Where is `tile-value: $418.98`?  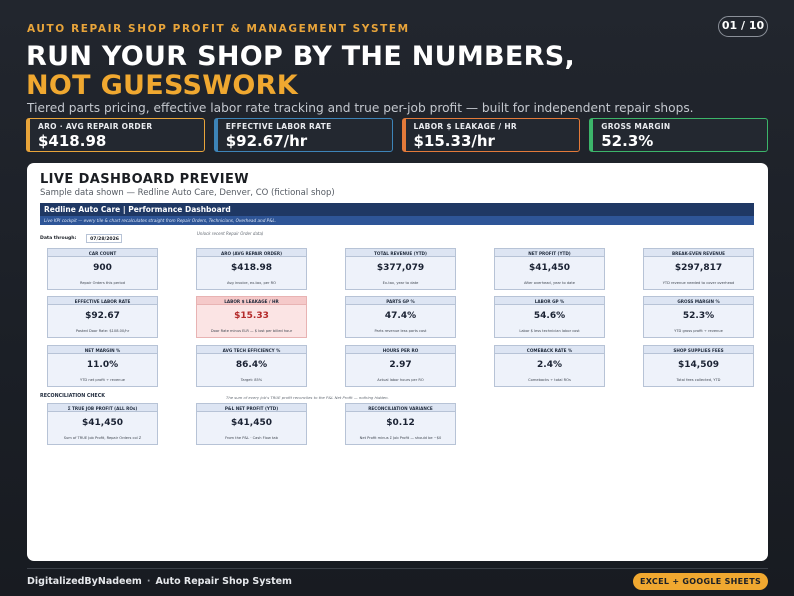
tile-value: $418.98 is located at coordinates (251, 268).